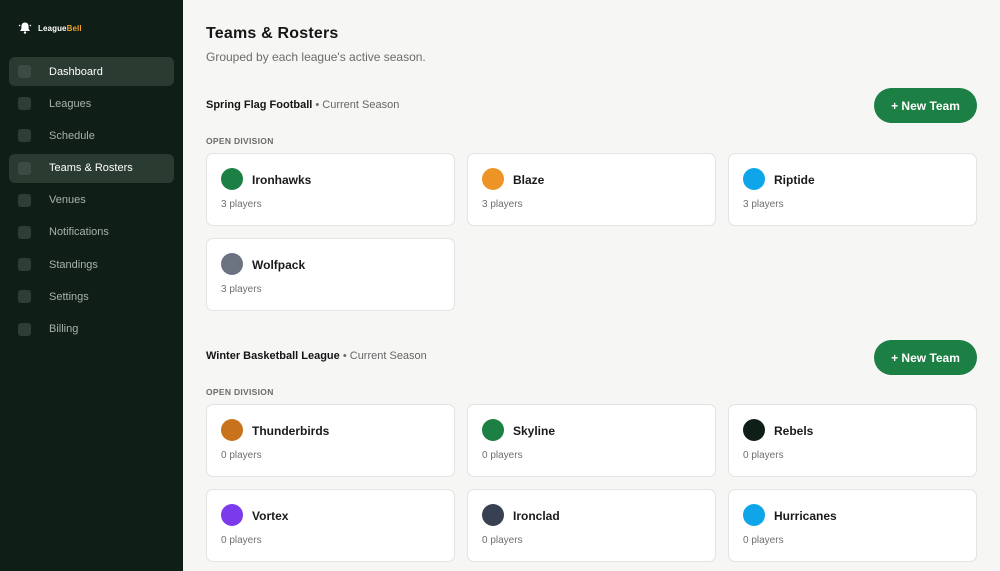  Describe the element at coordinates (24, 297) in the screenshot. I see `settings-icon` at that location.